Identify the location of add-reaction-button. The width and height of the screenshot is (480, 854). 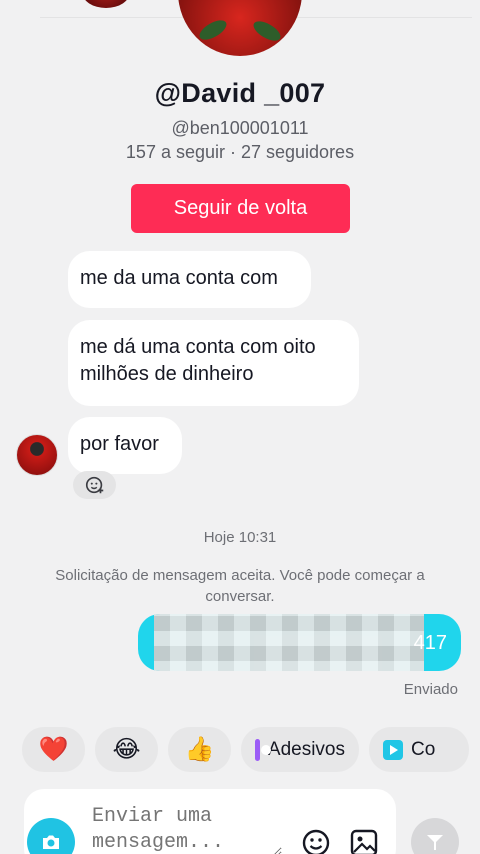
(94, 485).